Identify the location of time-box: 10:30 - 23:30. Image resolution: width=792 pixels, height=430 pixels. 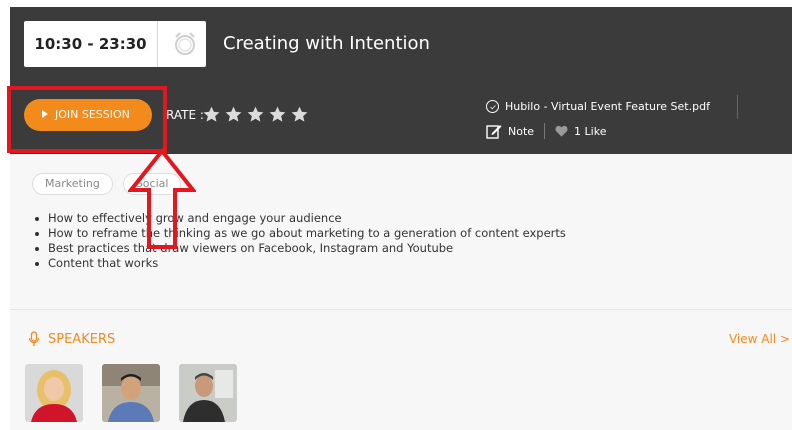
(115, 44).